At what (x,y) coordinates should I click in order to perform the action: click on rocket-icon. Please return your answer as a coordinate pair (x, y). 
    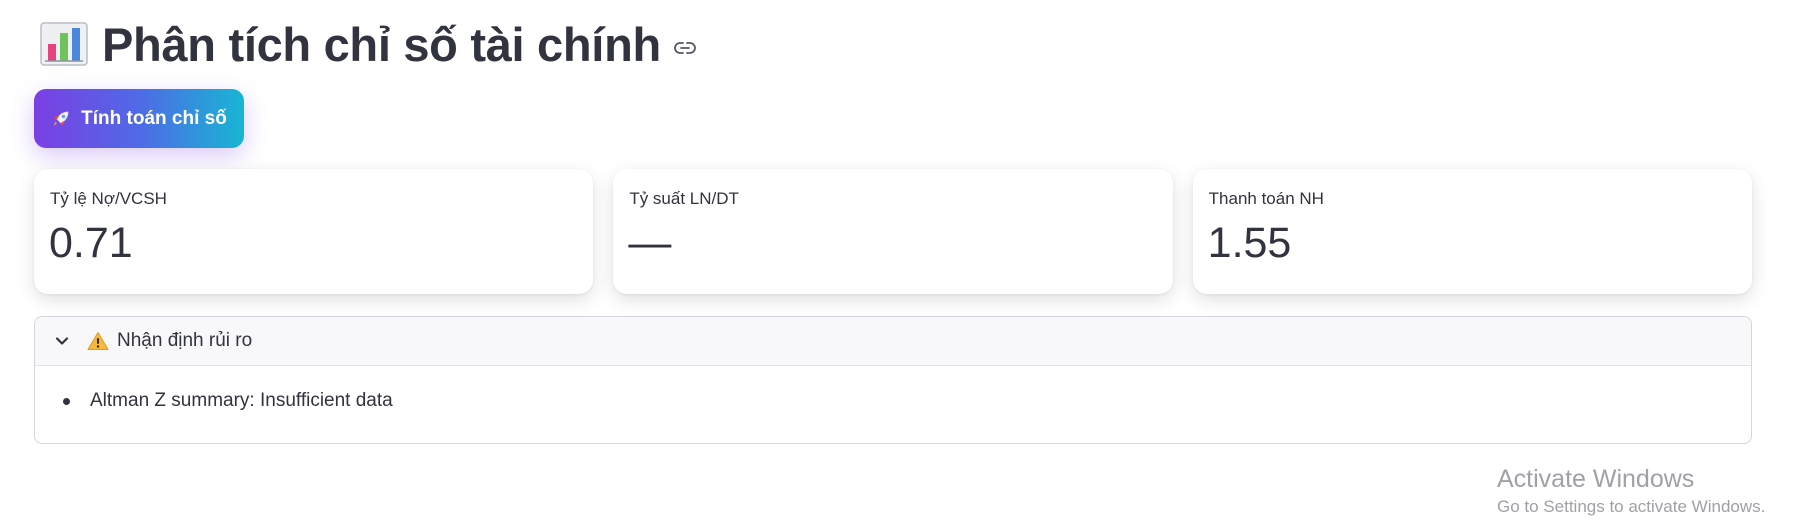
    Looking at the image, I should click on (61, 119).